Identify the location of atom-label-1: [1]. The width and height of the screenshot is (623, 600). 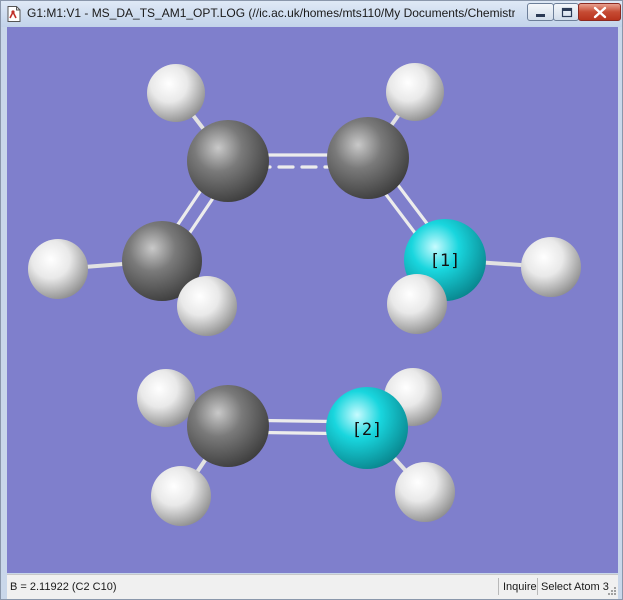
(445, 261).